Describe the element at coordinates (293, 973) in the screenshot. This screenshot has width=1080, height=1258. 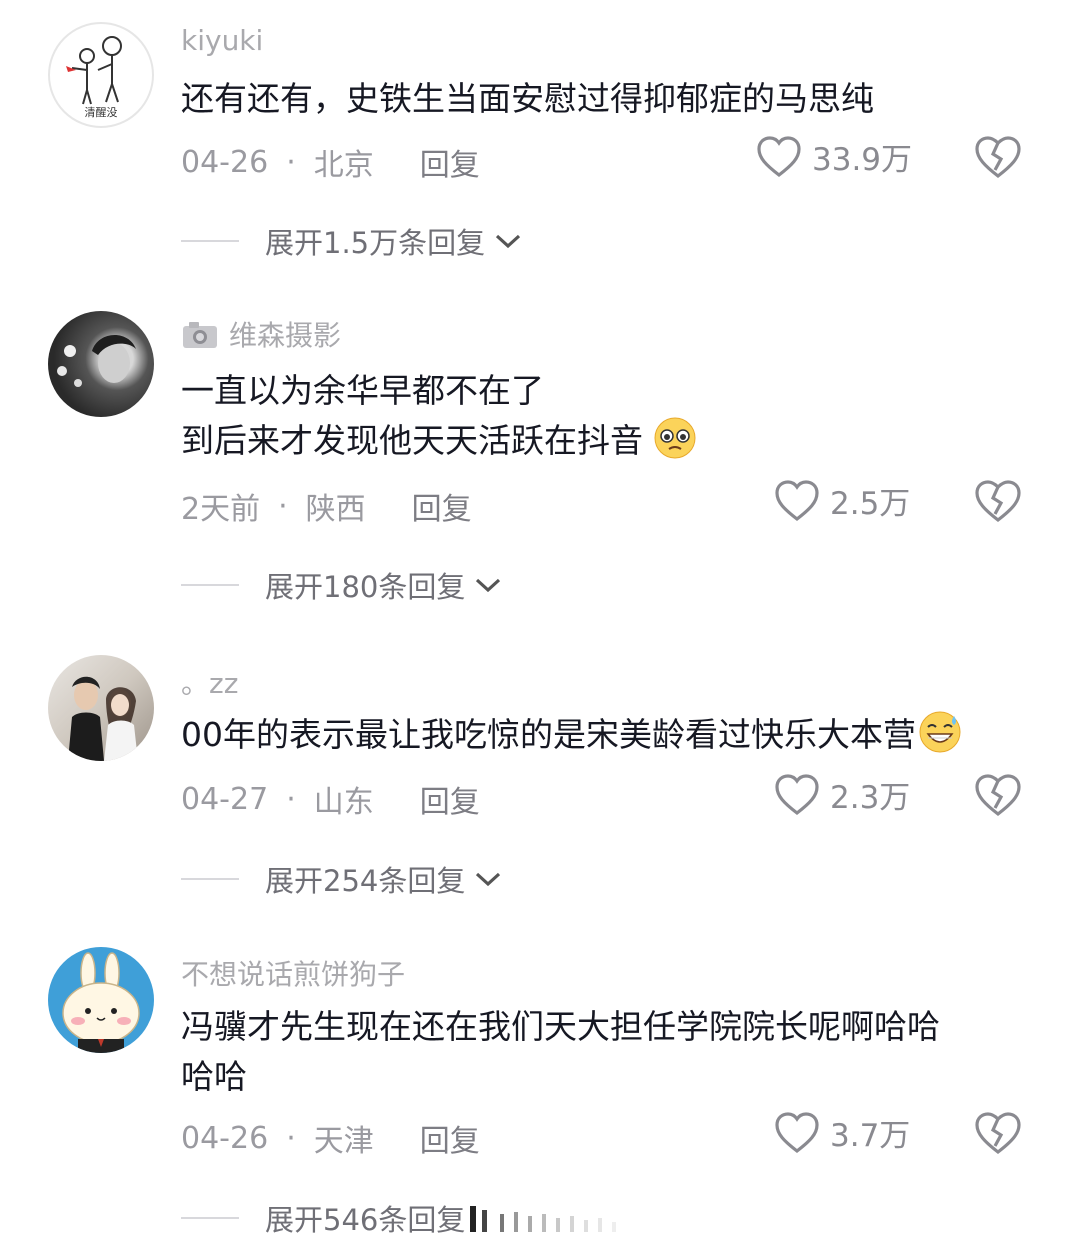
I see `comment-username: 不想说话煎饼狗子` at that location.